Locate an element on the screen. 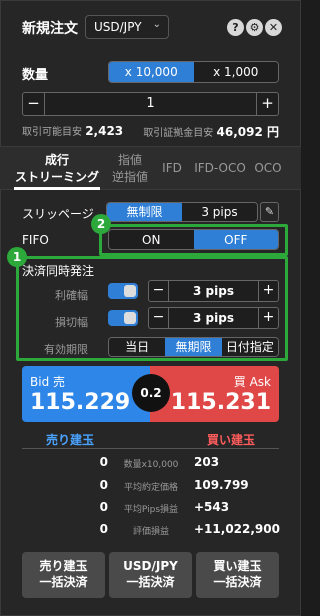  stop-loss-label: 損切幅 is located at coordinates (71, 322).